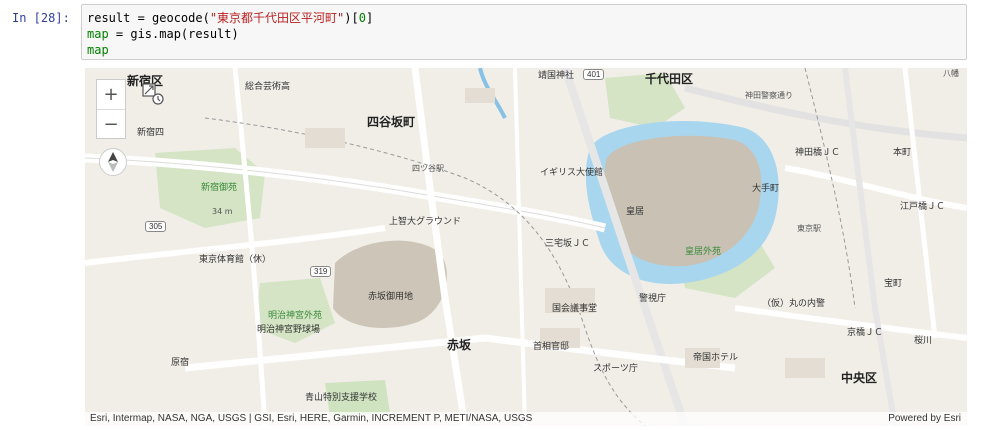 The width and height of the screenshot is (987, 430). I want to click on code-token: ], so click(369, 18).